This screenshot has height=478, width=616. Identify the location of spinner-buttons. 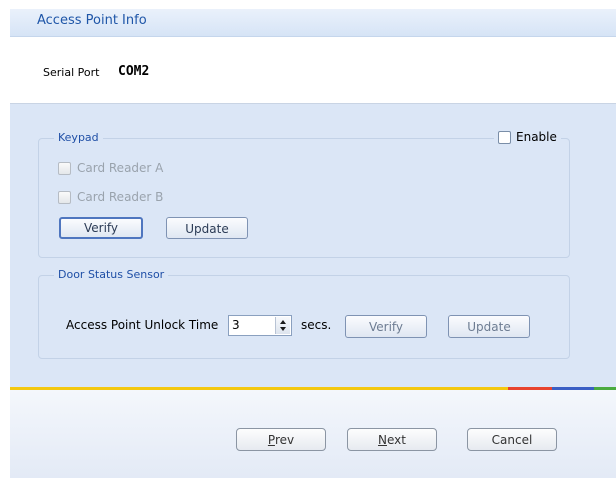
(282, 325).